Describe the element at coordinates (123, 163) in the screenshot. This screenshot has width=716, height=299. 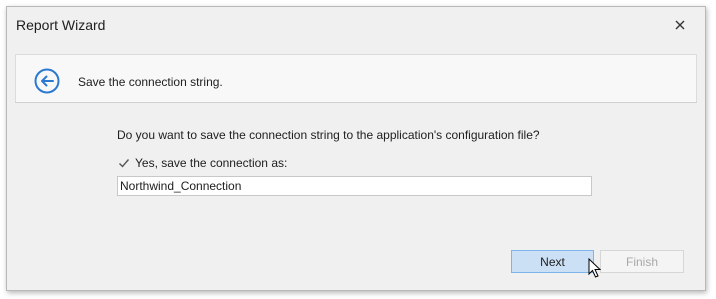
I see `checkbox-check-icon` at that location.